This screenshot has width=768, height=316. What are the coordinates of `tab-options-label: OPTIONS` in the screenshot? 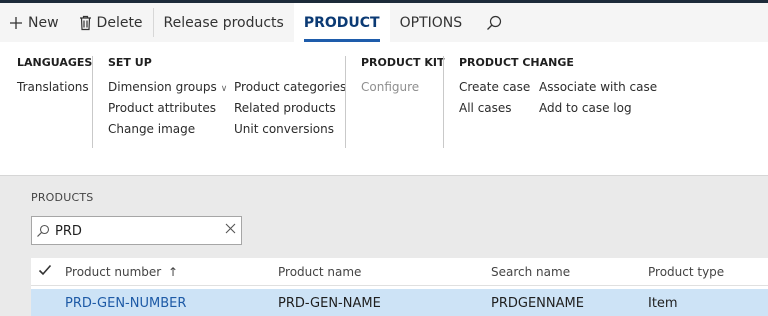 It's located at (431, 22).